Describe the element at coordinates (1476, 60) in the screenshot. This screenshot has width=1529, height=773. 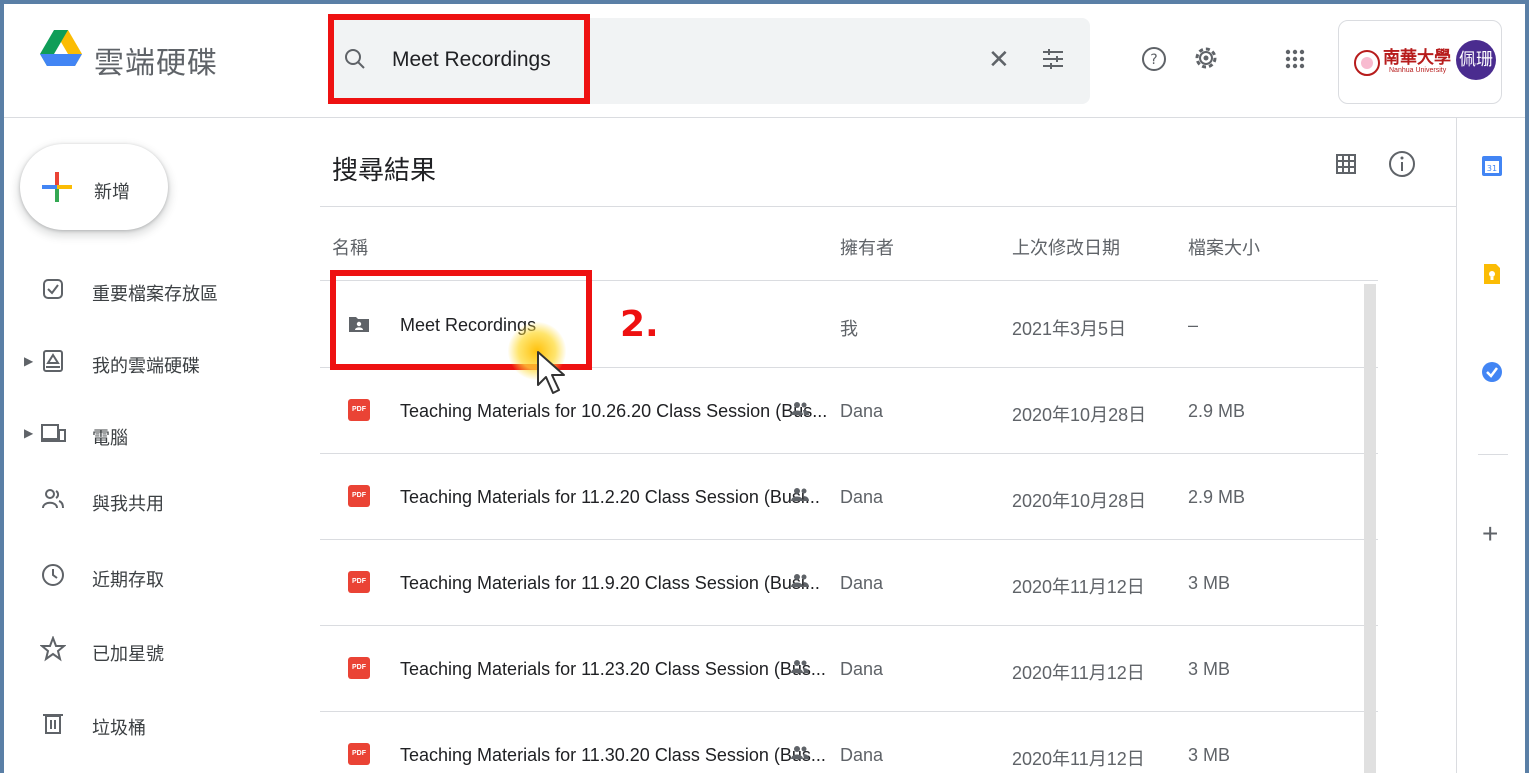
I see `account-avatar: 佩珊` at that location.